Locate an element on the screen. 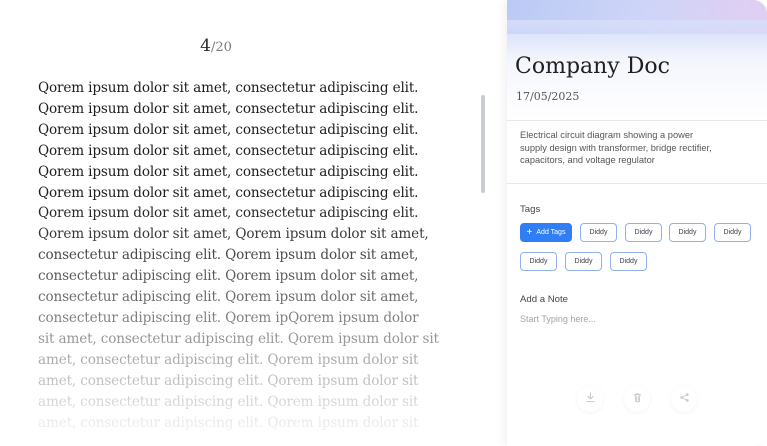  plus-icon: + is located at coordinates (529, 232).